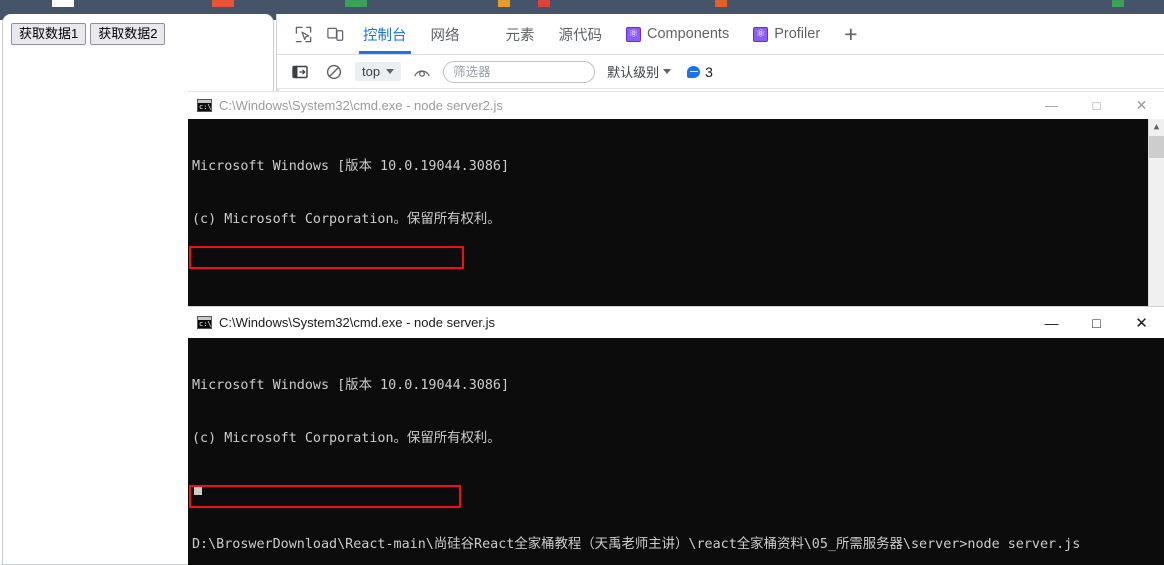 The height and width of the screenshot is (565, 1164). I want to click on tab-elements-label: 元素, so click(520, 35).